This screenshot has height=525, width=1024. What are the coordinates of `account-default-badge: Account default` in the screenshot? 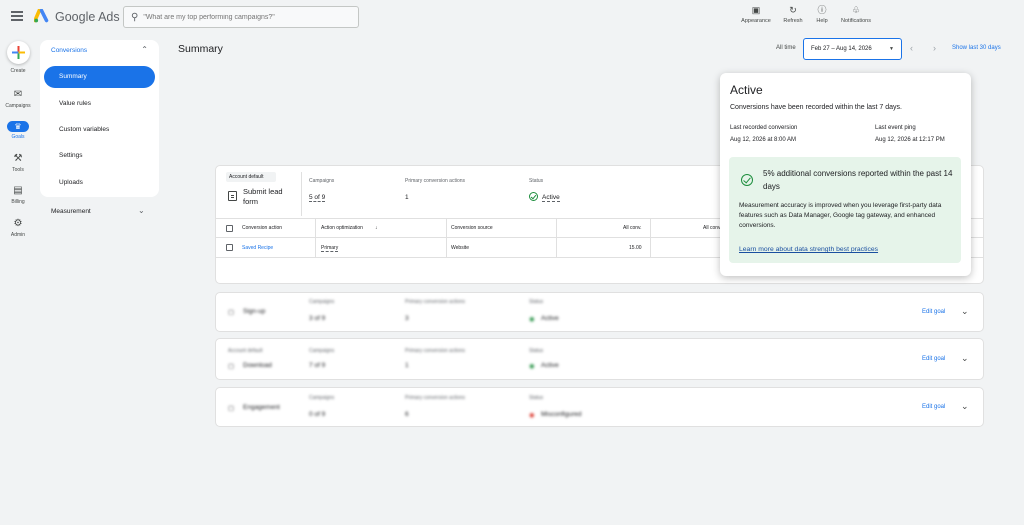 It's located at (251, 177).